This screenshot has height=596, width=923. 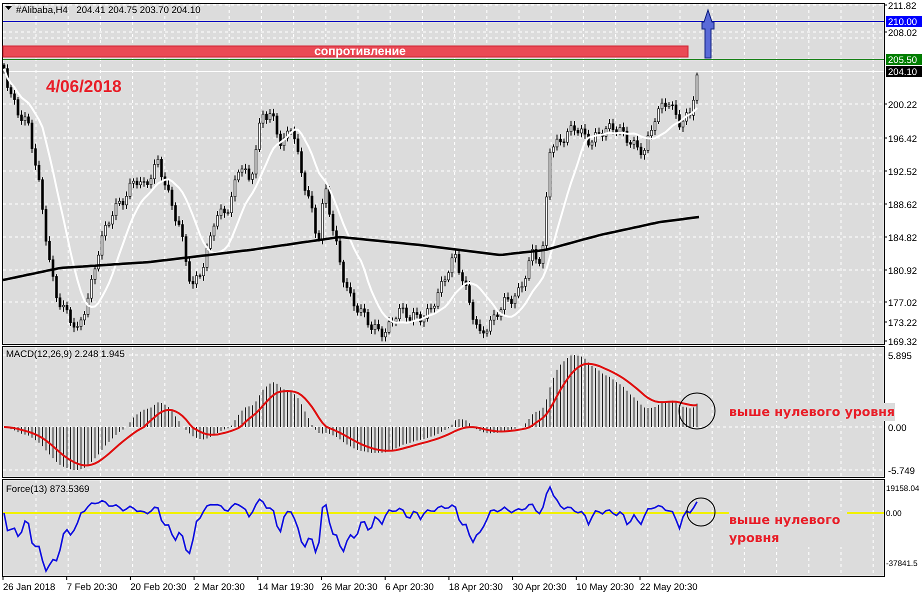 I want to click on resistance-band: сопротивление, so click(x=345, y=51).